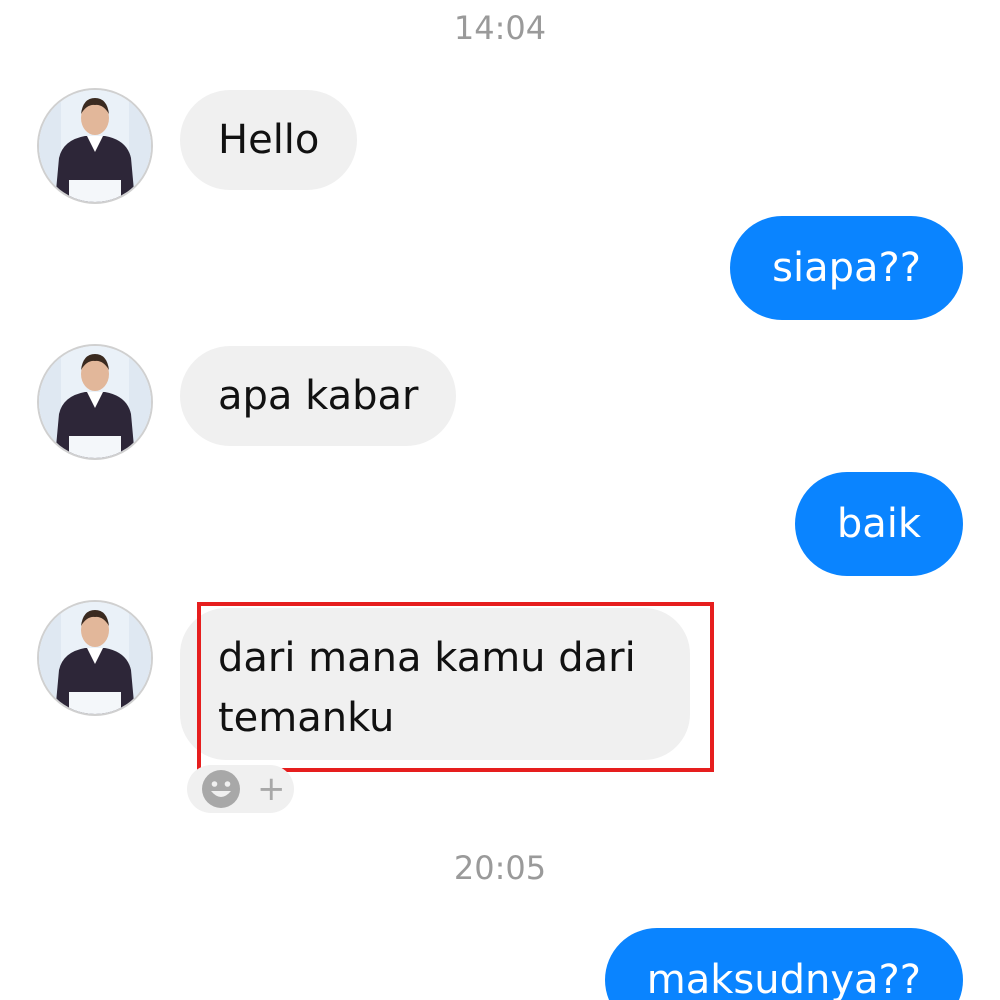 This screenshot has width=1000, height=1000. I want to click on outgoing-message: siapa??, so click(846, 268).